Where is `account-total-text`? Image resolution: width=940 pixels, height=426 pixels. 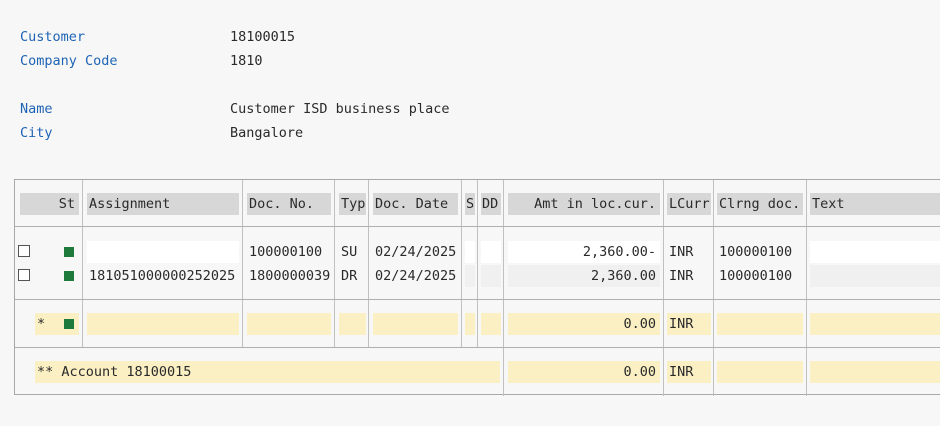 account-total-text is located at coordinates (875, 372).